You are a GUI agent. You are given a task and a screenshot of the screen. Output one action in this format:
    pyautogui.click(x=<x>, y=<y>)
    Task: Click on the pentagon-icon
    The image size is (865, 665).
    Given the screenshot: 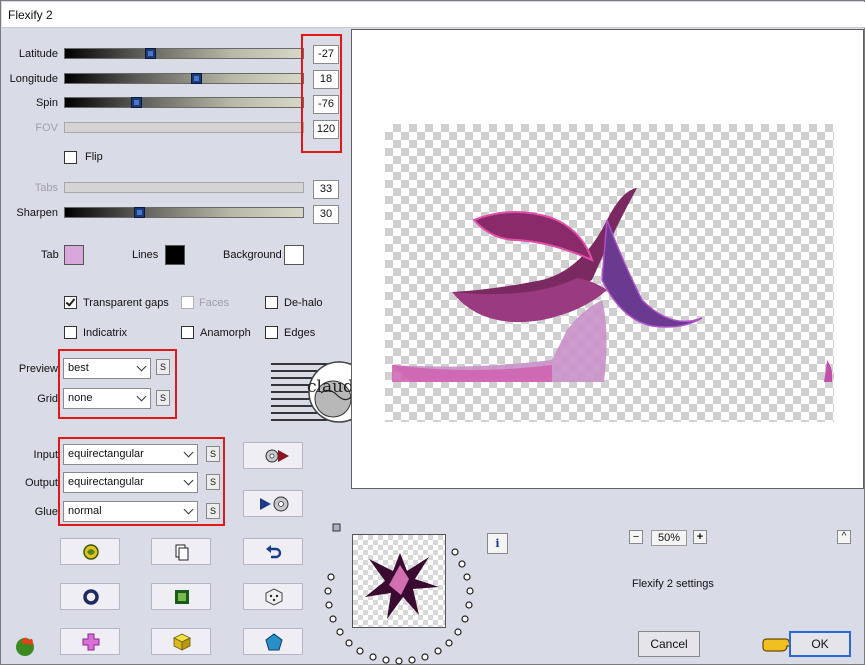 What is the action you would take?
    pyautogui.click(x=274, y=642)
    